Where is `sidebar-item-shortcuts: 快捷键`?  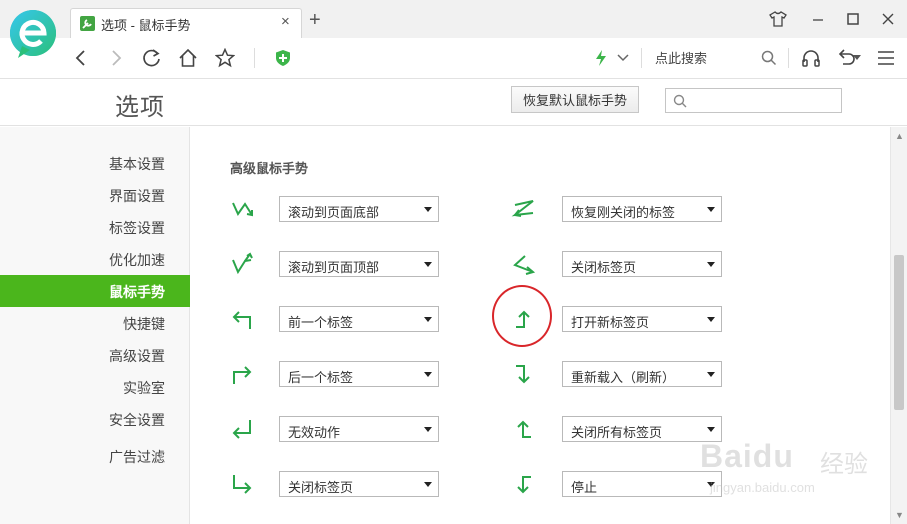
sidebar-item-shortcuts: 快捷键 is located at coordinates (95, 323).